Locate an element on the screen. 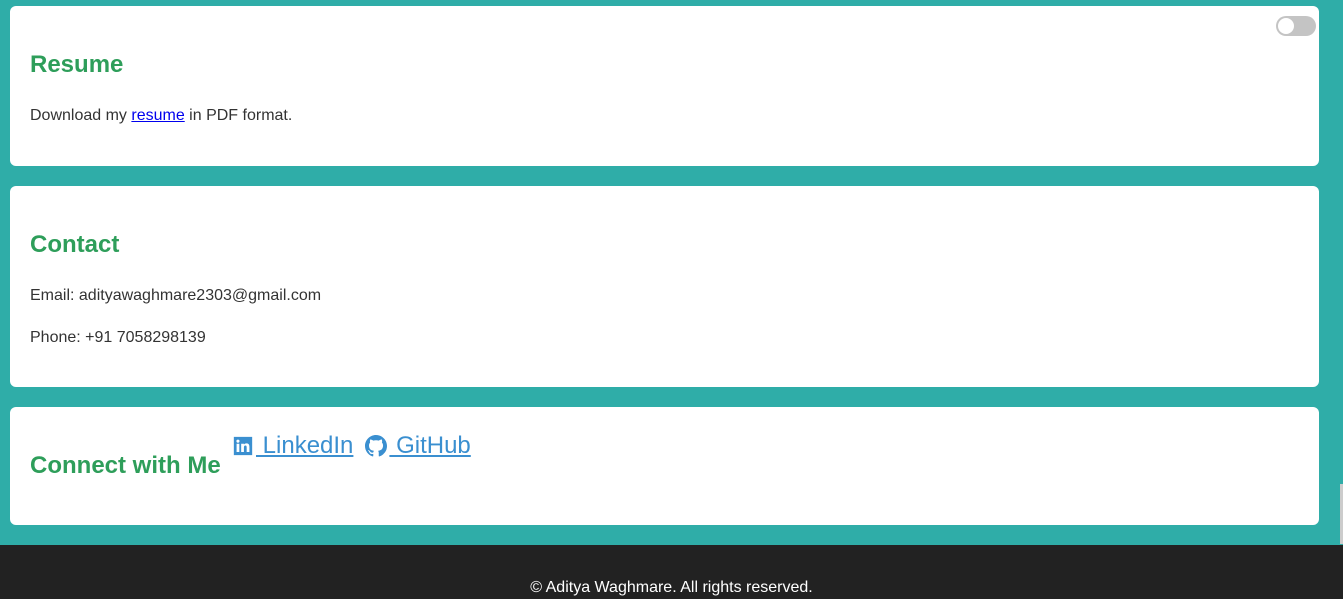 Image resolution: width=1343 pixels, height=599 pixels. footer-copyright: © Aditya Waghmare. All rights reserved. is located at coordinates (671, 587).